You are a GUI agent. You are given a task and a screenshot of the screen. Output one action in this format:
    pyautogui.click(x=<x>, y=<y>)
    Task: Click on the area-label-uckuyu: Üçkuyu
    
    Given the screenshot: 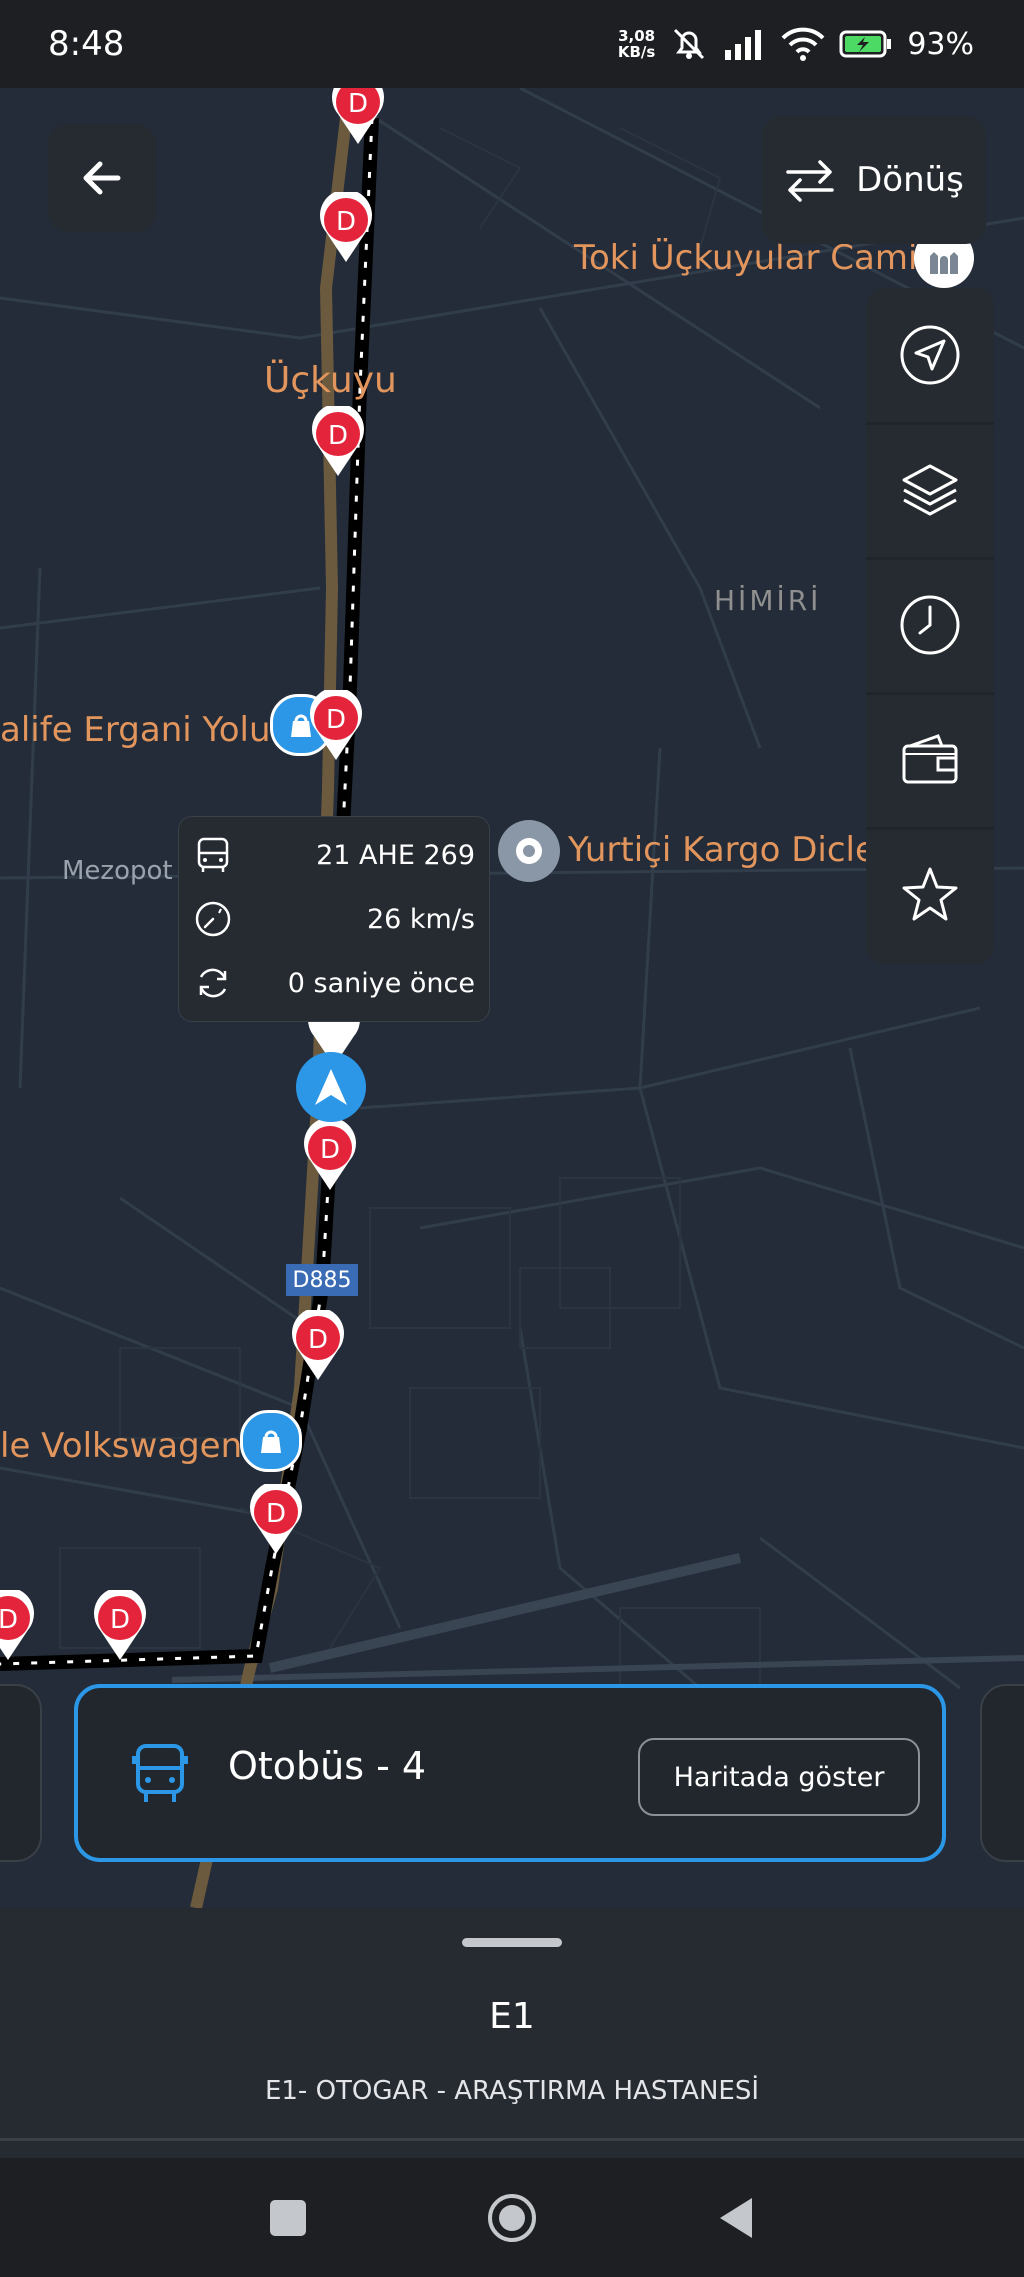 What is the action you would take?
    pyautogui.click(x=330, y=380)
    